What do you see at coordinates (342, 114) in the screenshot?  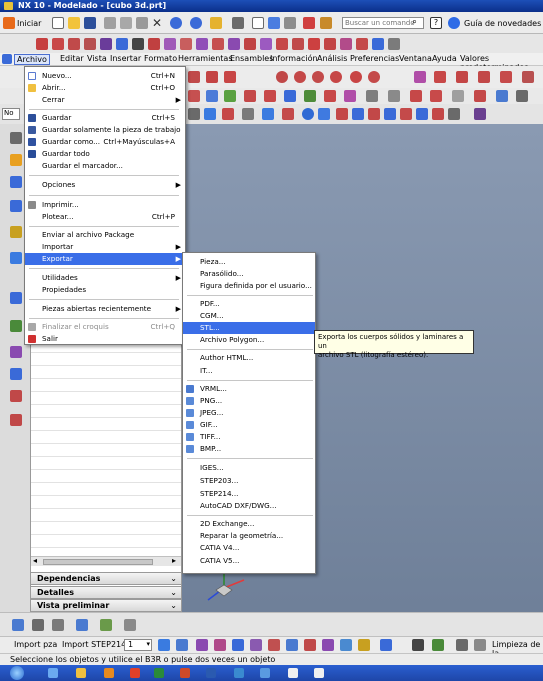 I see `snap-existing-icon` at bounding box center [342, 114].